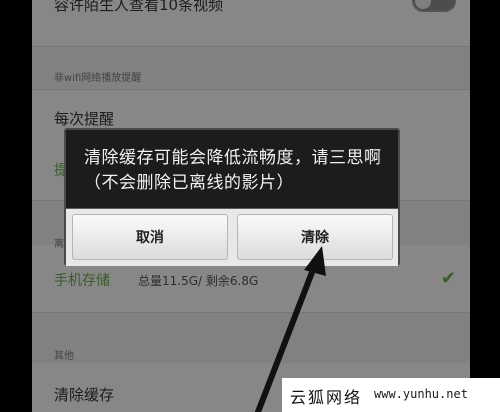 The width and height of the screenshot is (500, 412). What do you see at coordinates (421, 394) in the screenshot?
I see `watermark-url: www.yunhu.net` at bounding box center [421, 394].